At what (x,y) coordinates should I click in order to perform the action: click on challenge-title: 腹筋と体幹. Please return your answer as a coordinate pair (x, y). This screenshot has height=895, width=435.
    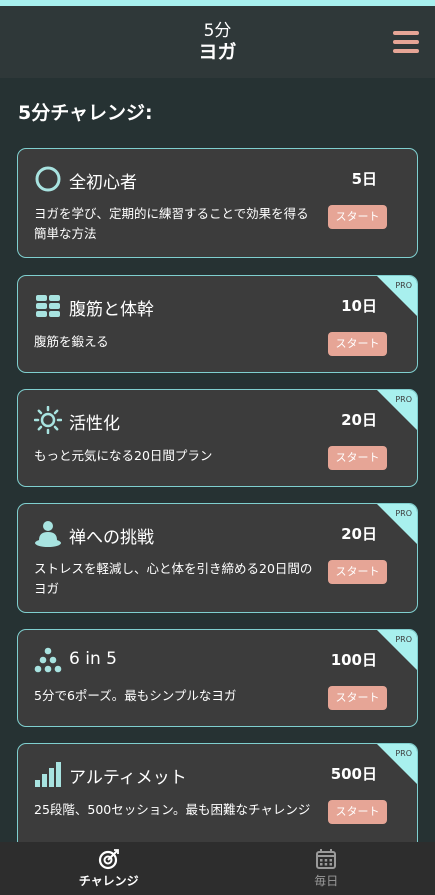
    Looking at the image, I should click on (111, 310).